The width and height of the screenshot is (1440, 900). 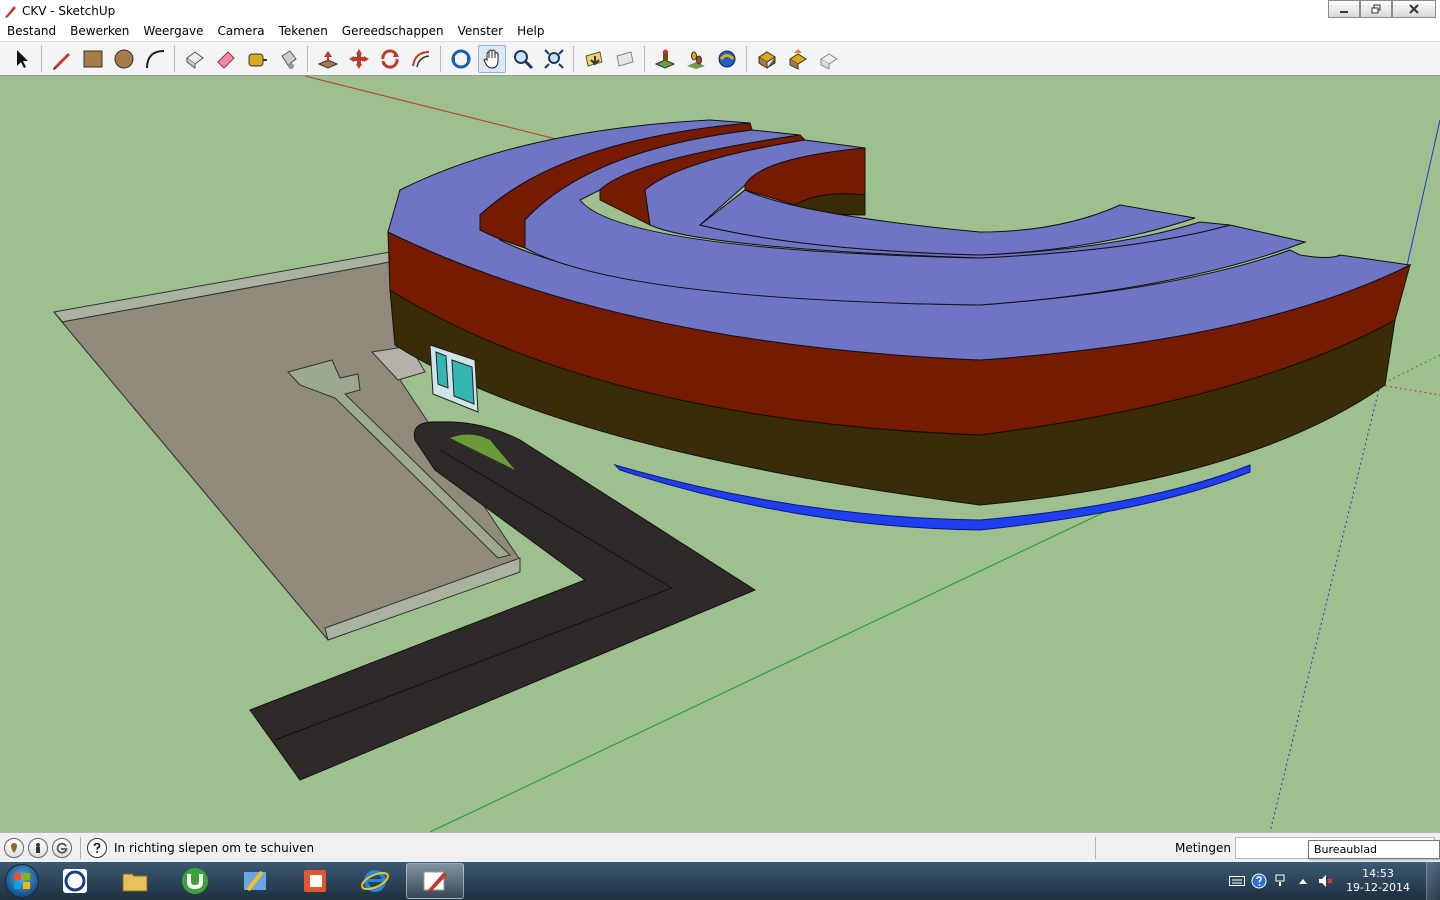 What do you see at coordinates (767, 59) in the screenshot?
I see `get-models-tool-button` at bounding box center [767, 59].